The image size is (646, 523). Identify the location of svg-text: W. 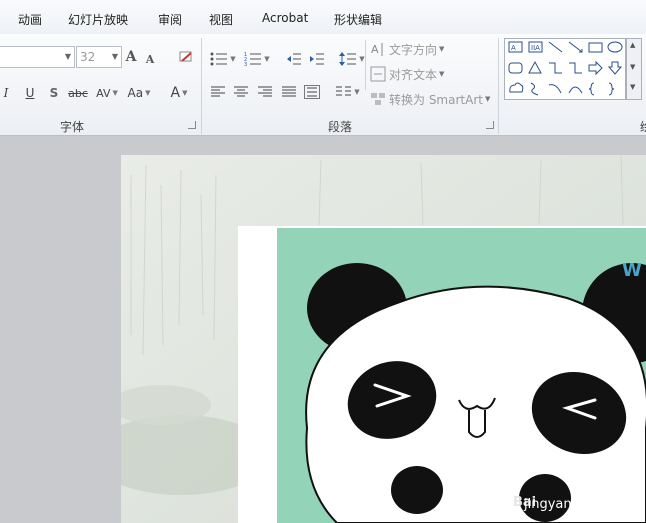
(632, 270).